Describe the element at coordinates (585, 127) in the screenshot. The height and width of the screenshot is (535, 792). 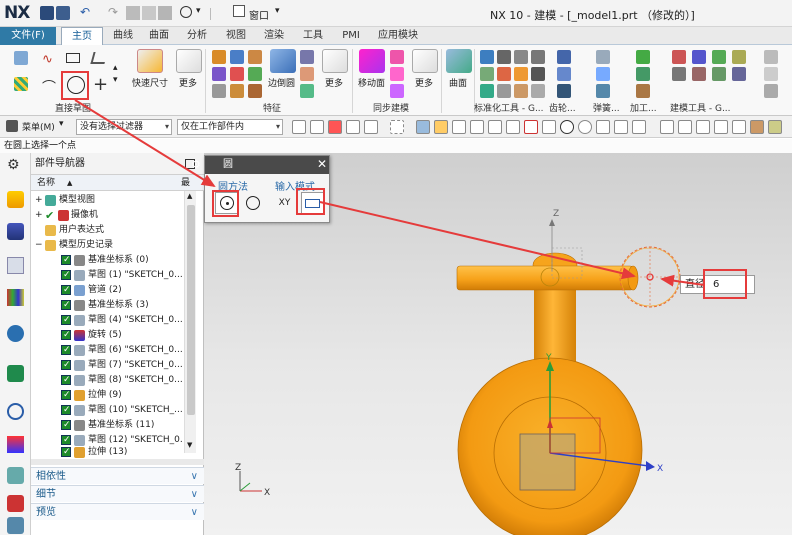
I see `snap-quadrant-icon` at that location.